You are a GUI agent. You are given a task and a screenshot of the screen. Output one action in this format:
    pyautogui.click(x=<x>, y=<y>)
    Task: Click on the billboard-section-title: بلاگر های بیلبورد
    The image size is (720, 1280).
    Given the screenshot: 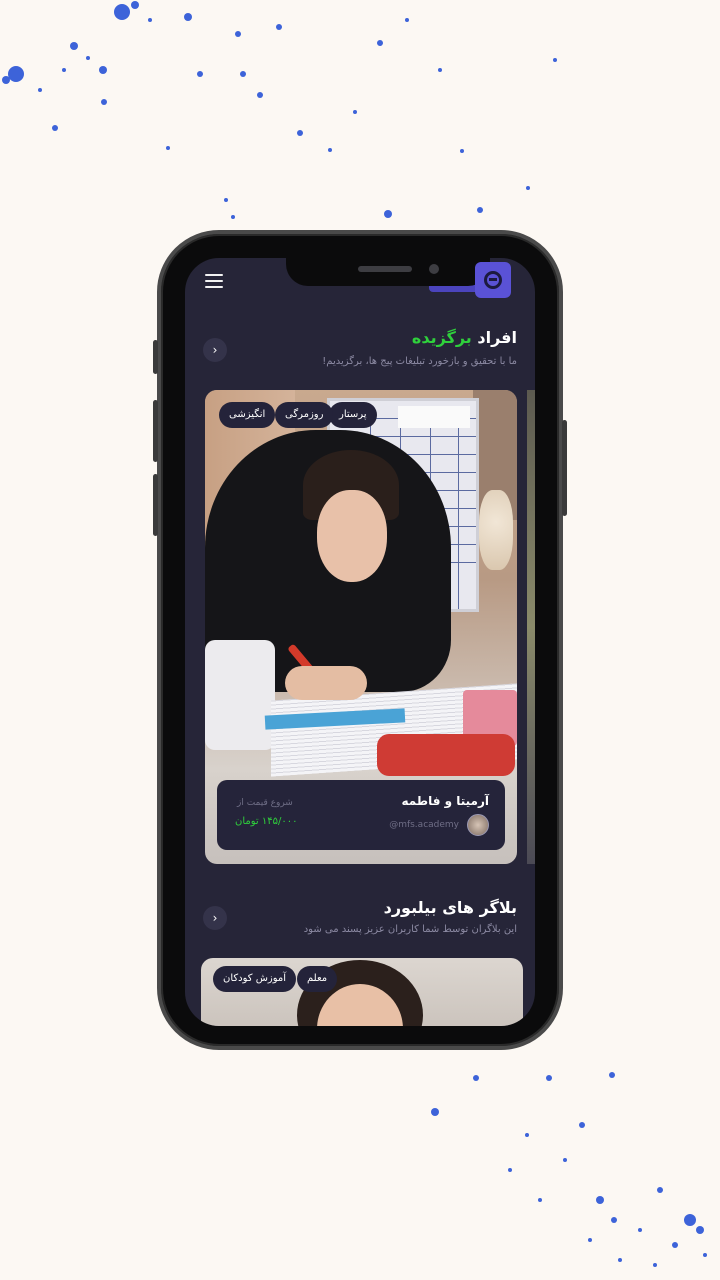 What is the action you would take?
    pyautogui.click(x=450, y=907)
    